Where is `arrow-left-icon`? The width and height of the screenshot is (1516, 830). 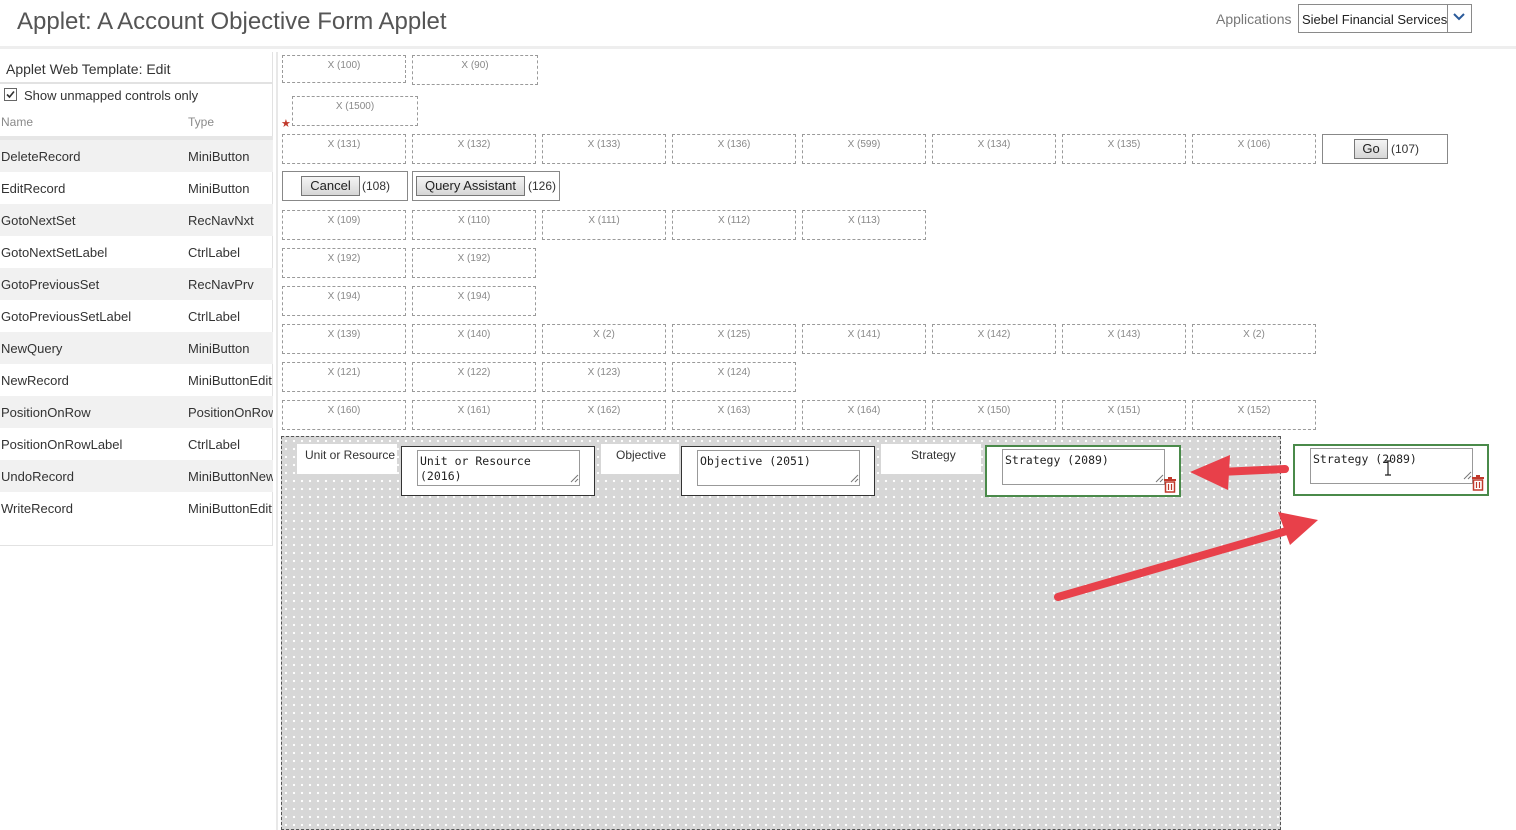 arrow-left-icon is located at coordinates (1239, 472).